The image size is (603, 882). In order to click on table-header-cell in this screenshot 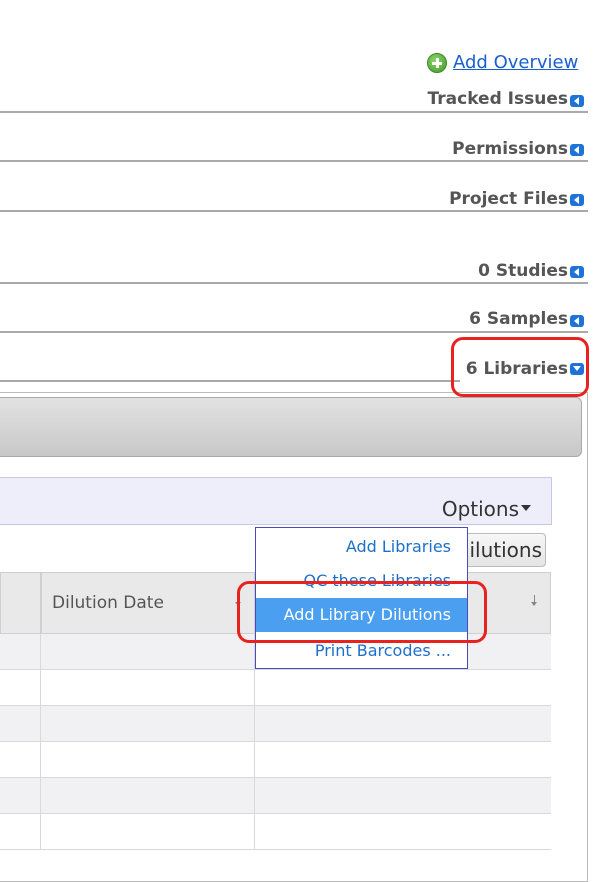, I will do `click(20, 603)`.